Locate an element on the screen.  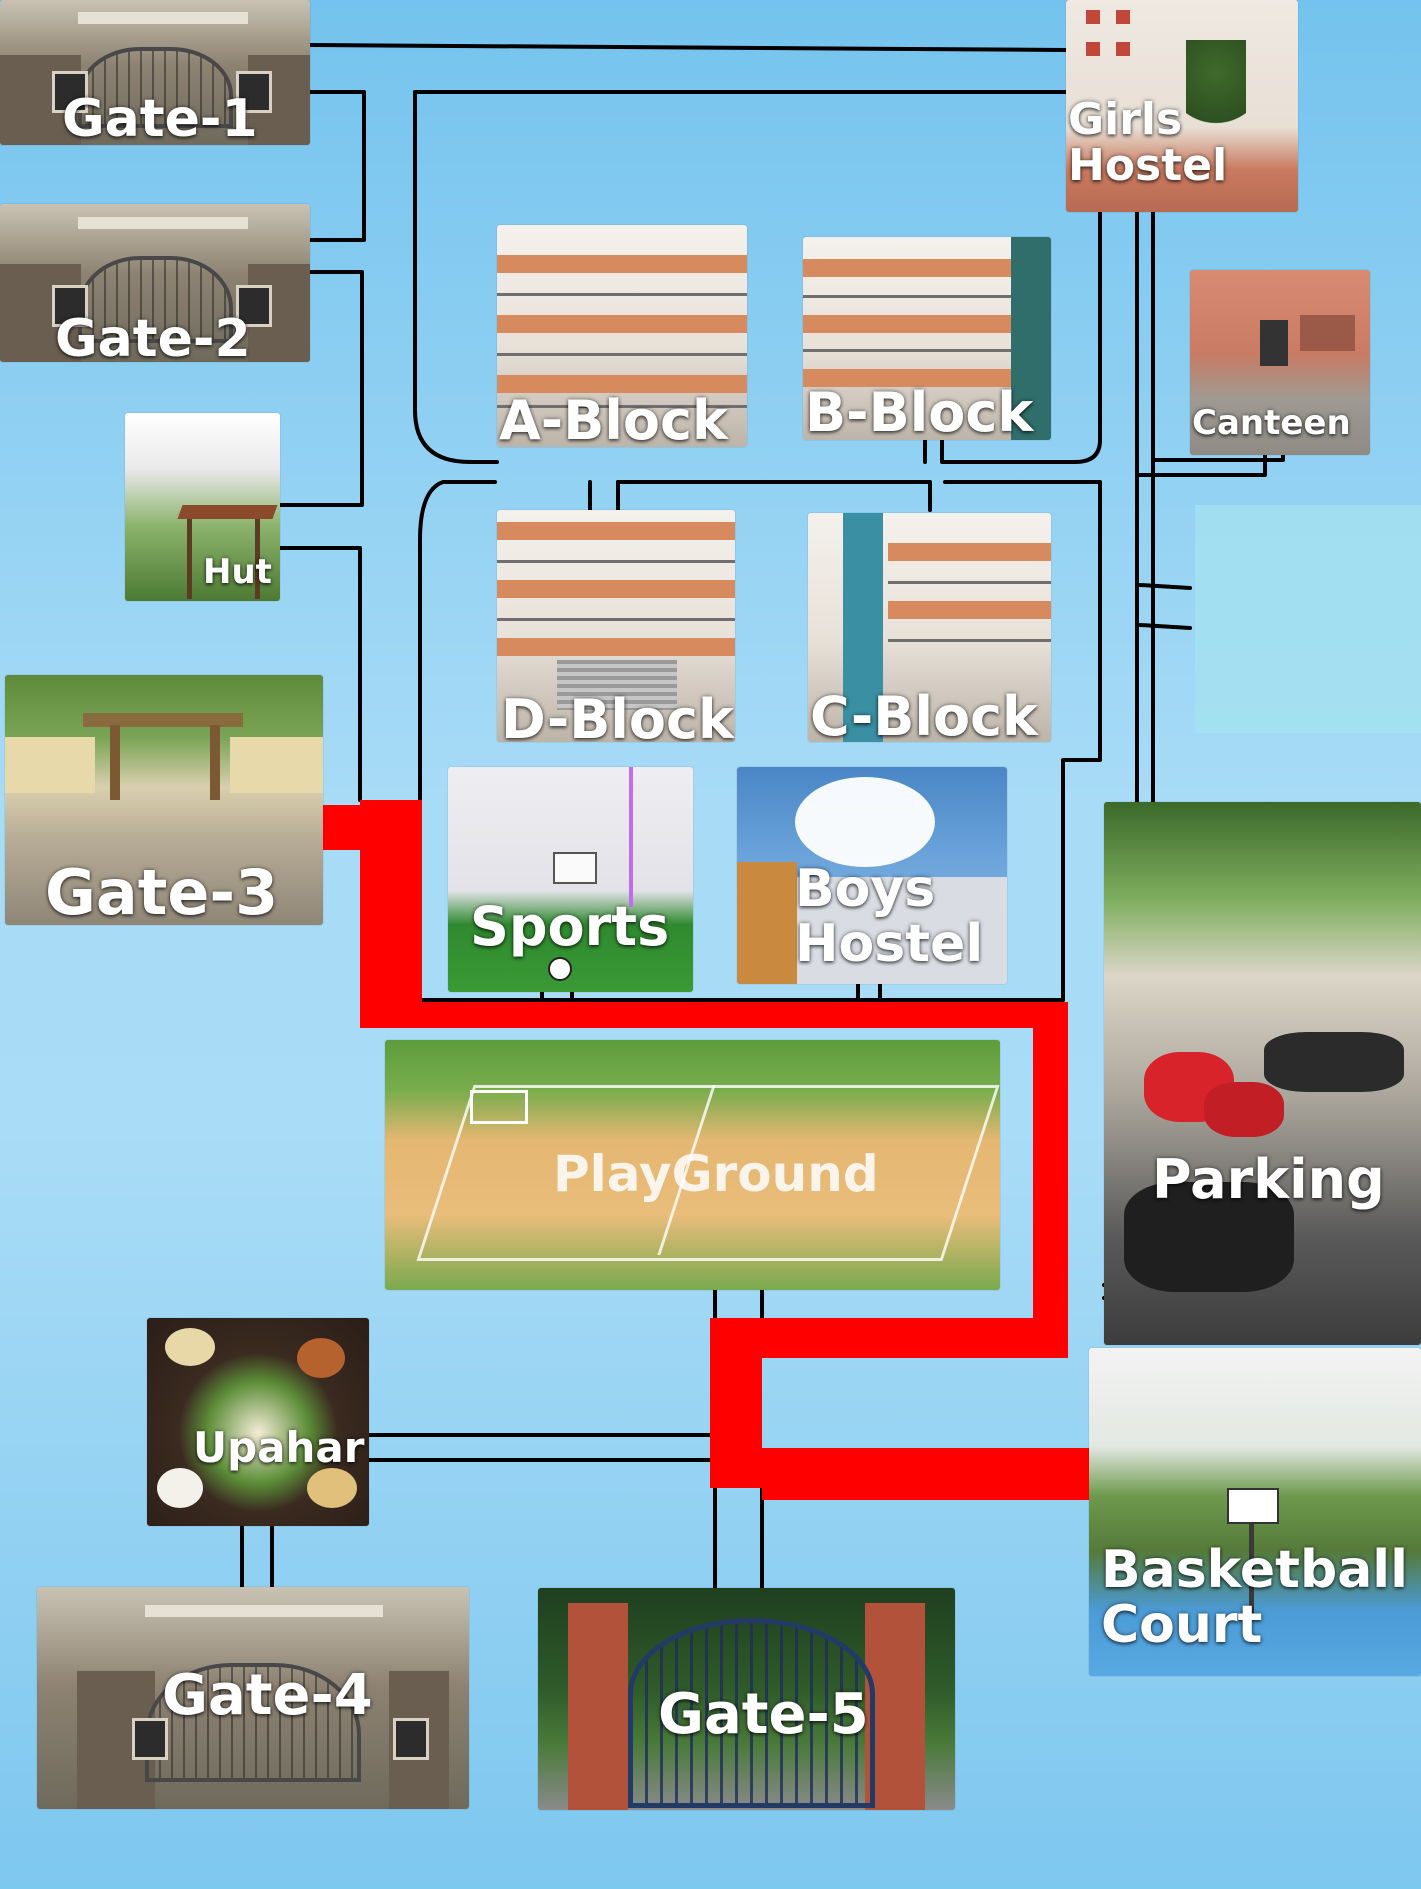
hut-tile: Hut is located at coordinates (202, 507).